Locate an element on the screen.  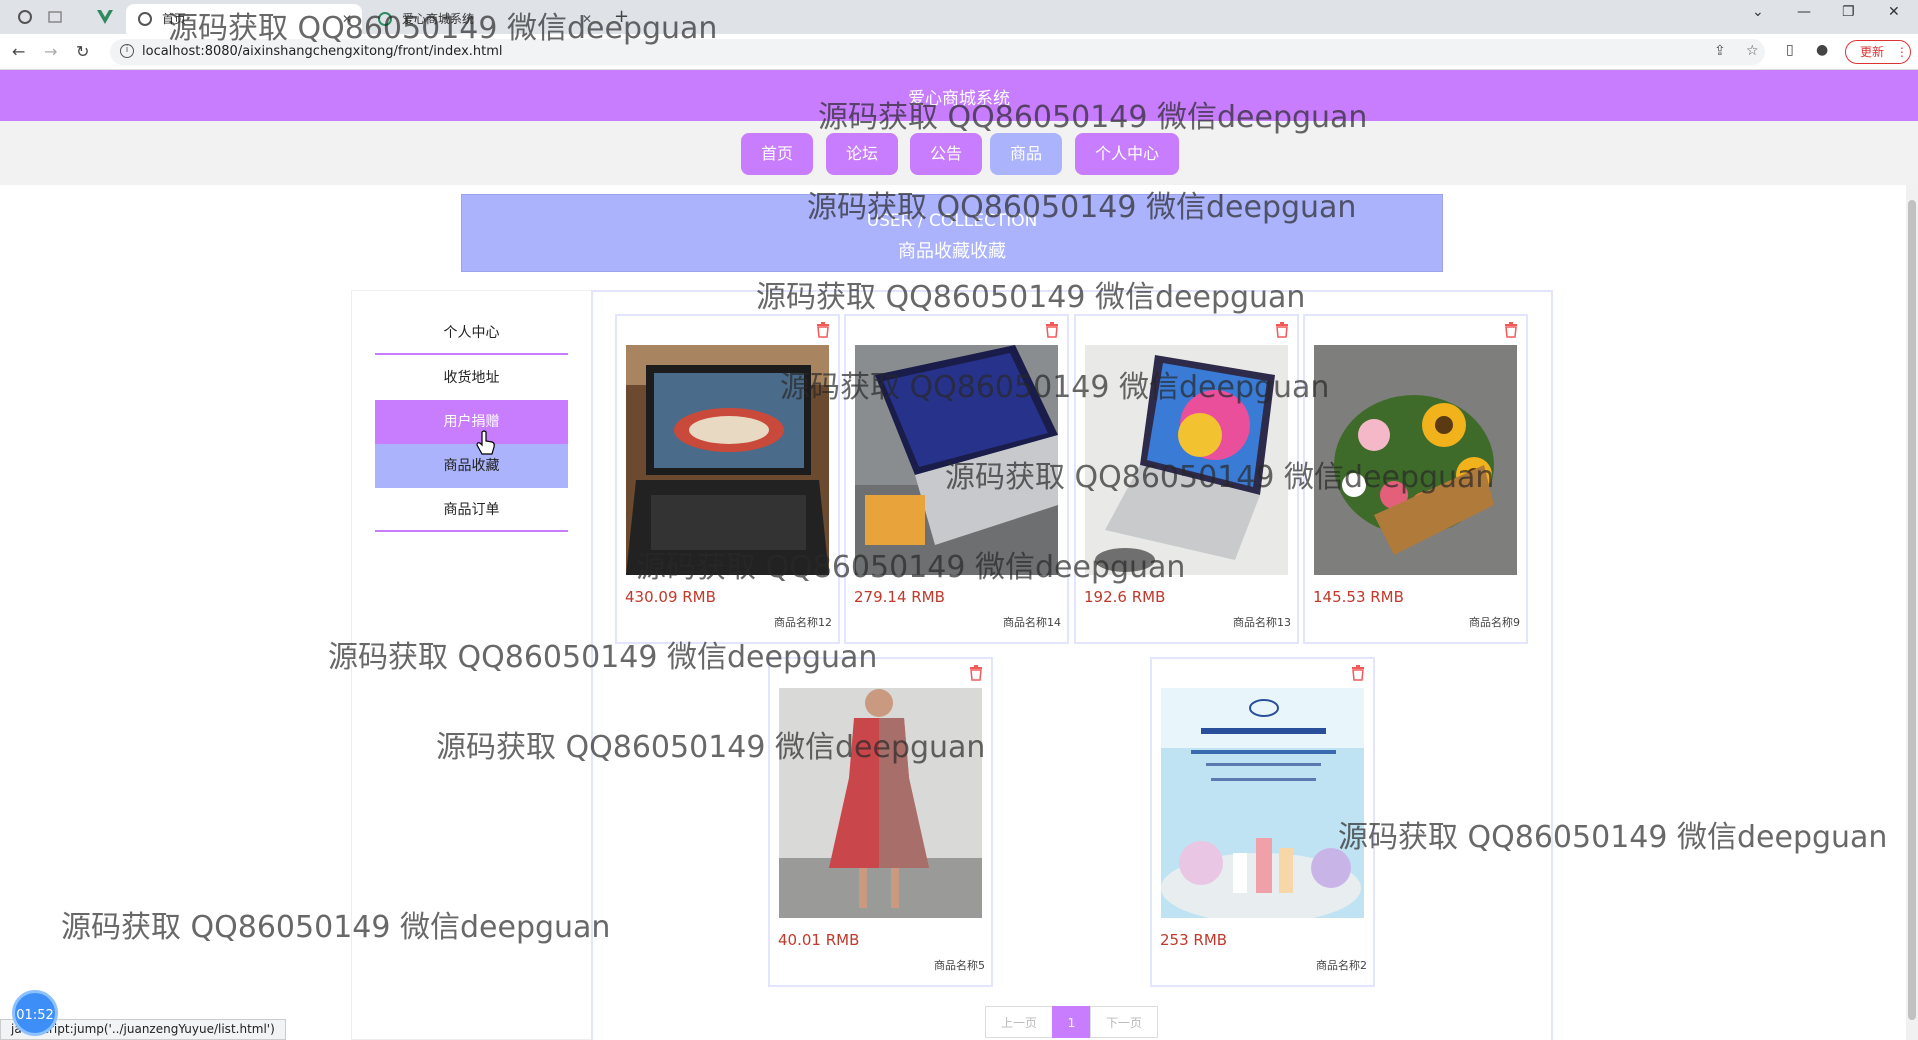
flower-basket-photo is located at coordinates (1415, 460).